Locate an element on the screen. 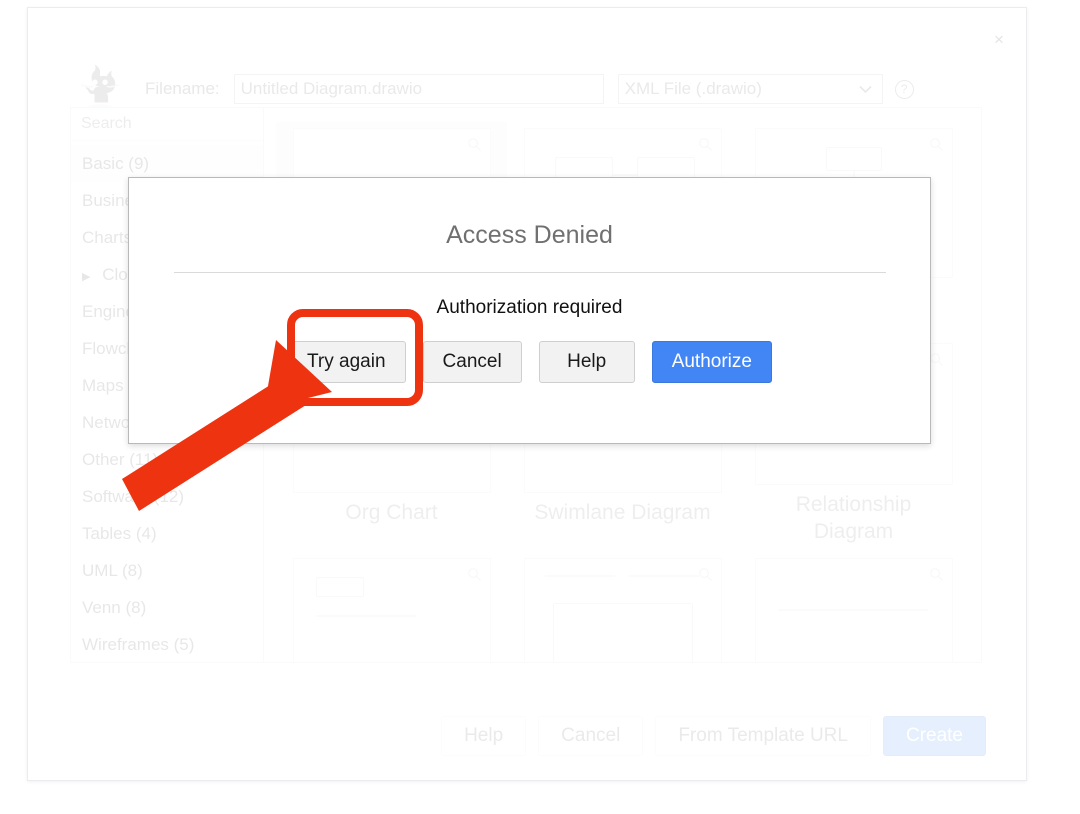 This screenshot has height=814, width=1080. authorize-button: Authorize is located at coordinates (711, 362).